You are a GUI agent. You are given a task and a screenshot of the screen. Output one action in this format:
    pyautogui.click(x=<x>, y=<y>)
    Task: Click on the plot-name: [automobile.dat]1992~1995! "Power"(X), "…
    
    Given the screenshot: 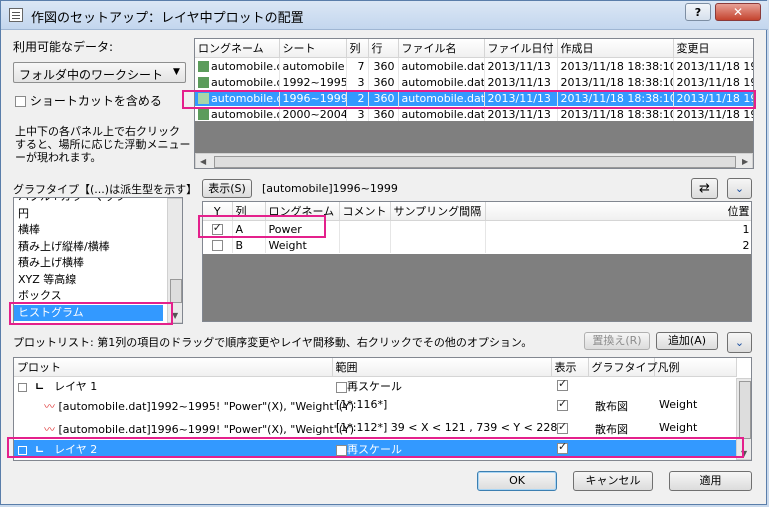 What is the action you would take?
    pyautogui.click(x=206, y=406)
    